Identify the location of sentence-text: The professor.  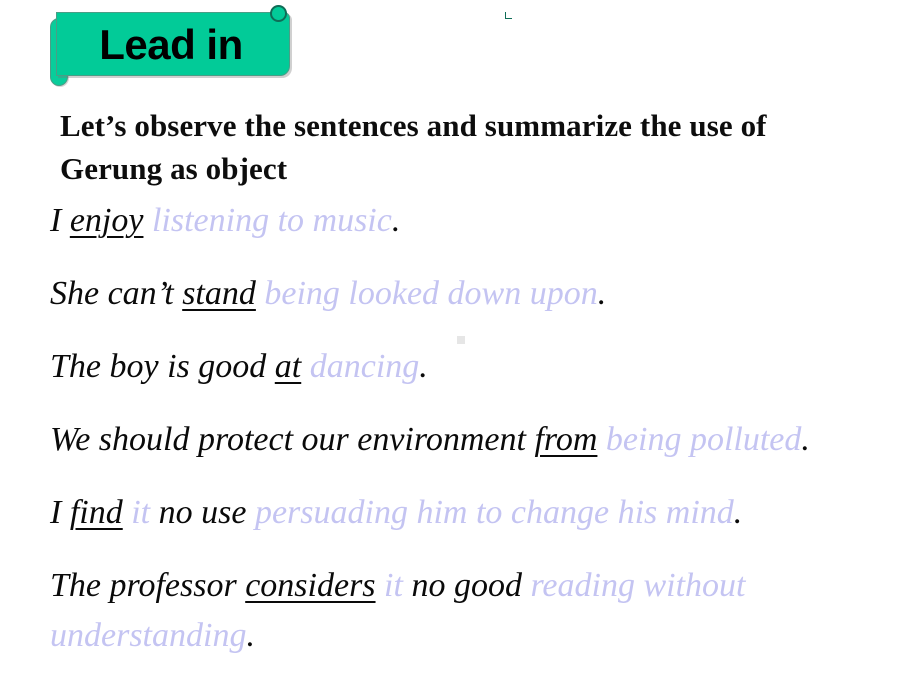
(148, 585).